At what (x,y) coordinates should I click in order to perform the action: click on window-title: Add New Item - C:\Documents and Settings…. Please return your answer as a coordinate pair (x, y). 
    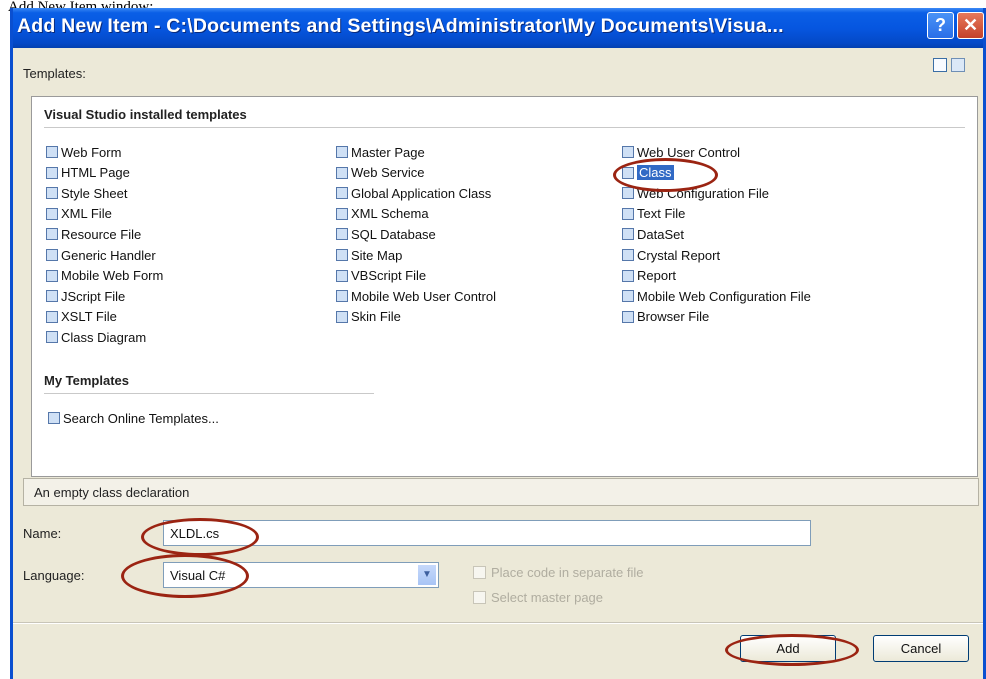
    Looking at the image, I should click on (400, 26).